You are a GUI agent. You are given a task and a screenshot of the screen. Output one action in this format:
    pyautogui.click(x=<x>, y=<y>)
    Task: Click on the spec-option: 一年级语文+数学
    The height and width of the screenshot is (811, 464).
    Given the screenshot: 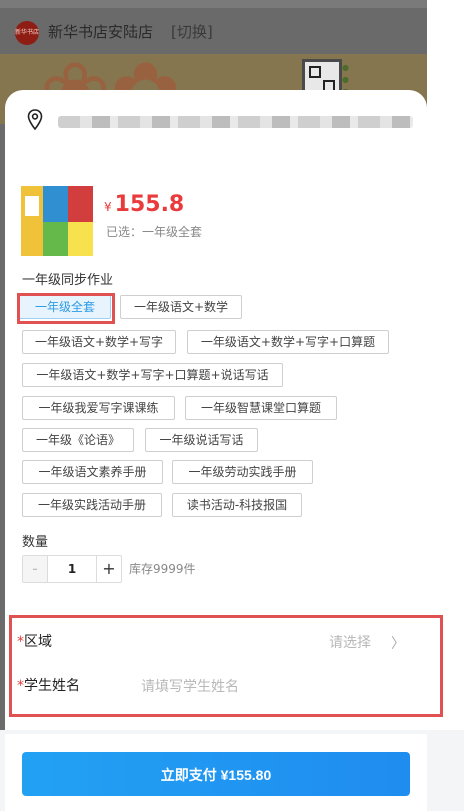 What is the action you would take?
    pyautogui.click(x=181, y=307)
    